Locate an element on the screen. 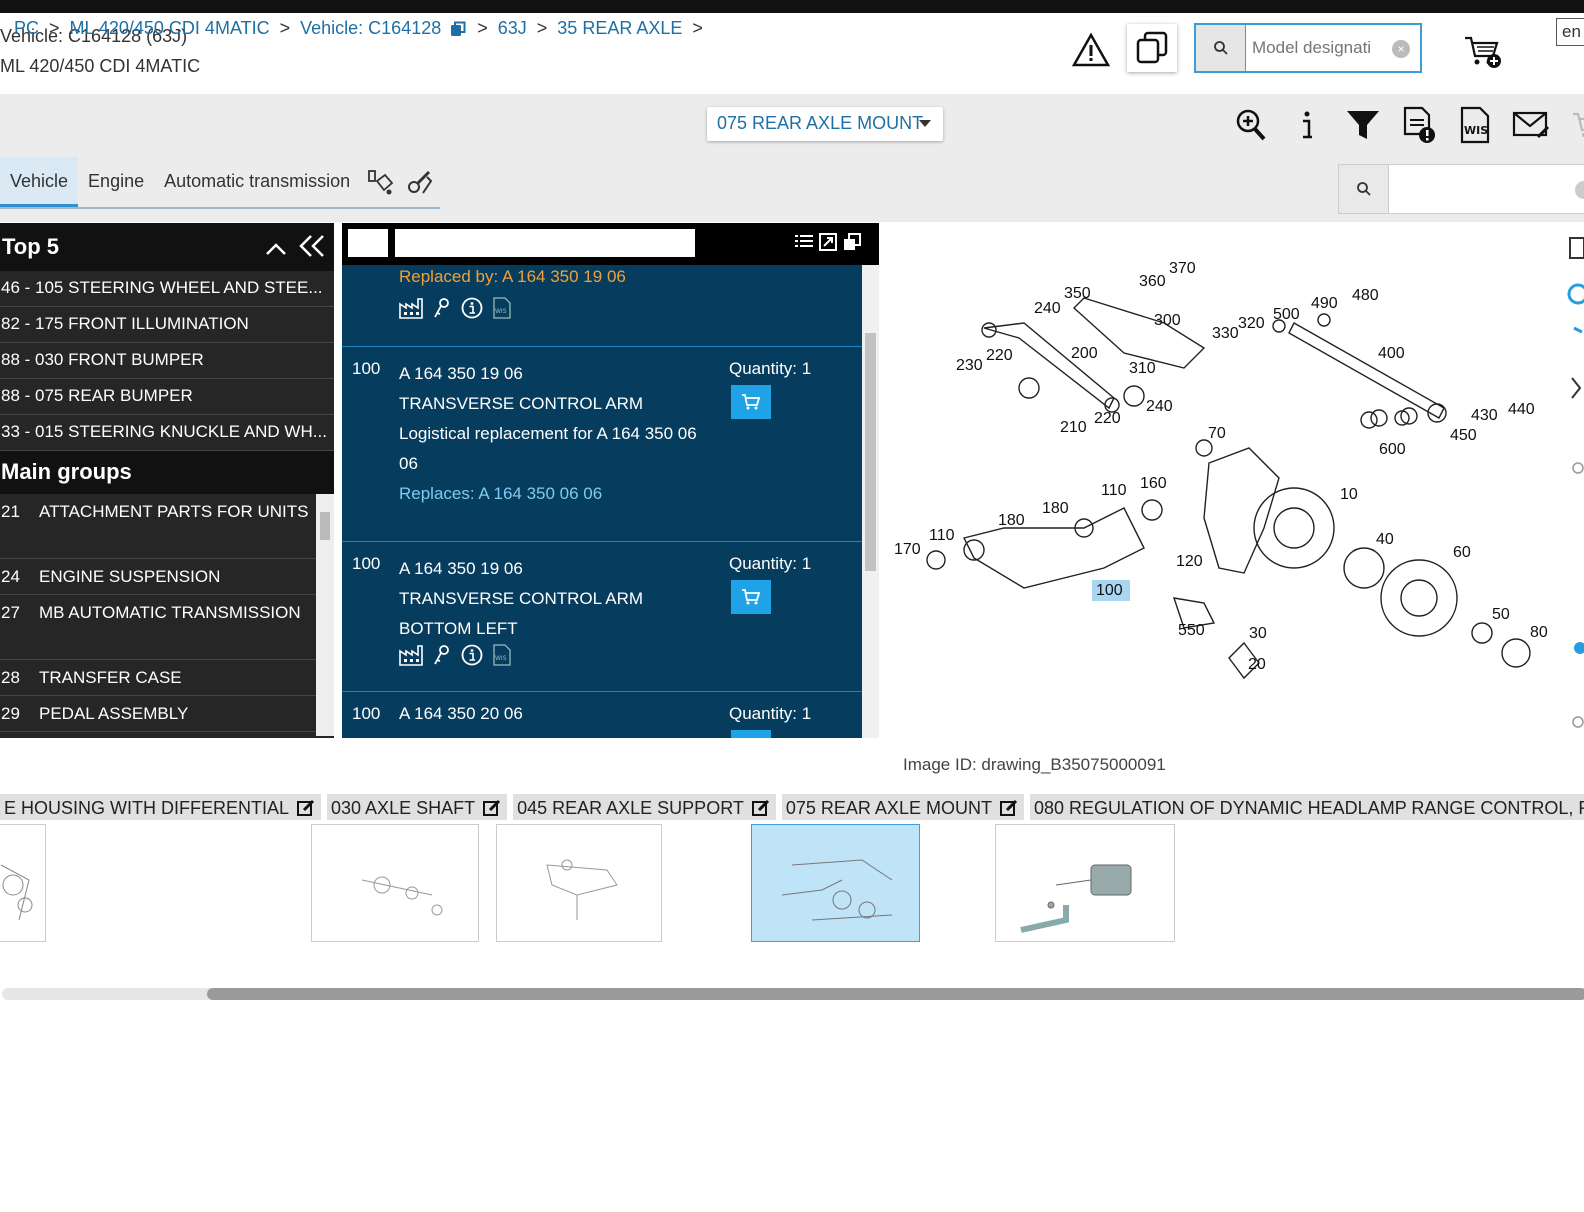 The height and width of the screenshot is (1212, 1584). top5-item: 82 - 175 FRONT ILLUMINATION is located at coordinates (167, 325).